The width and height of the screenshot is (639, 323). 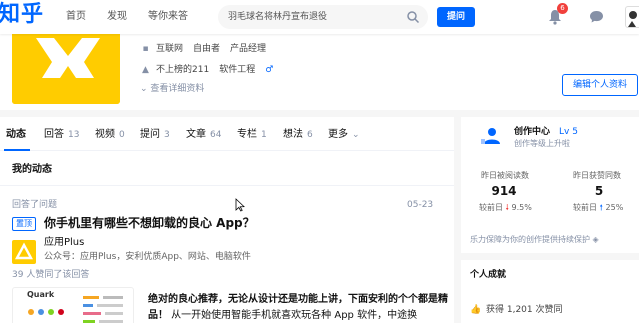 I want to click on gender-male-icon: ♂, so click(x=269, y=70).